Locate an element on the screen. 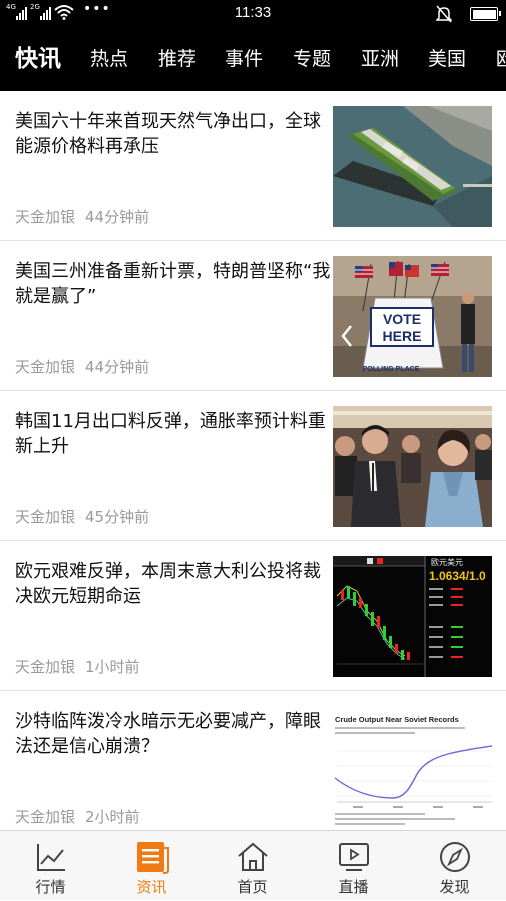 The image size is (506, 901). tab-hangqing: 行情 is located at coordinates (50, 866).